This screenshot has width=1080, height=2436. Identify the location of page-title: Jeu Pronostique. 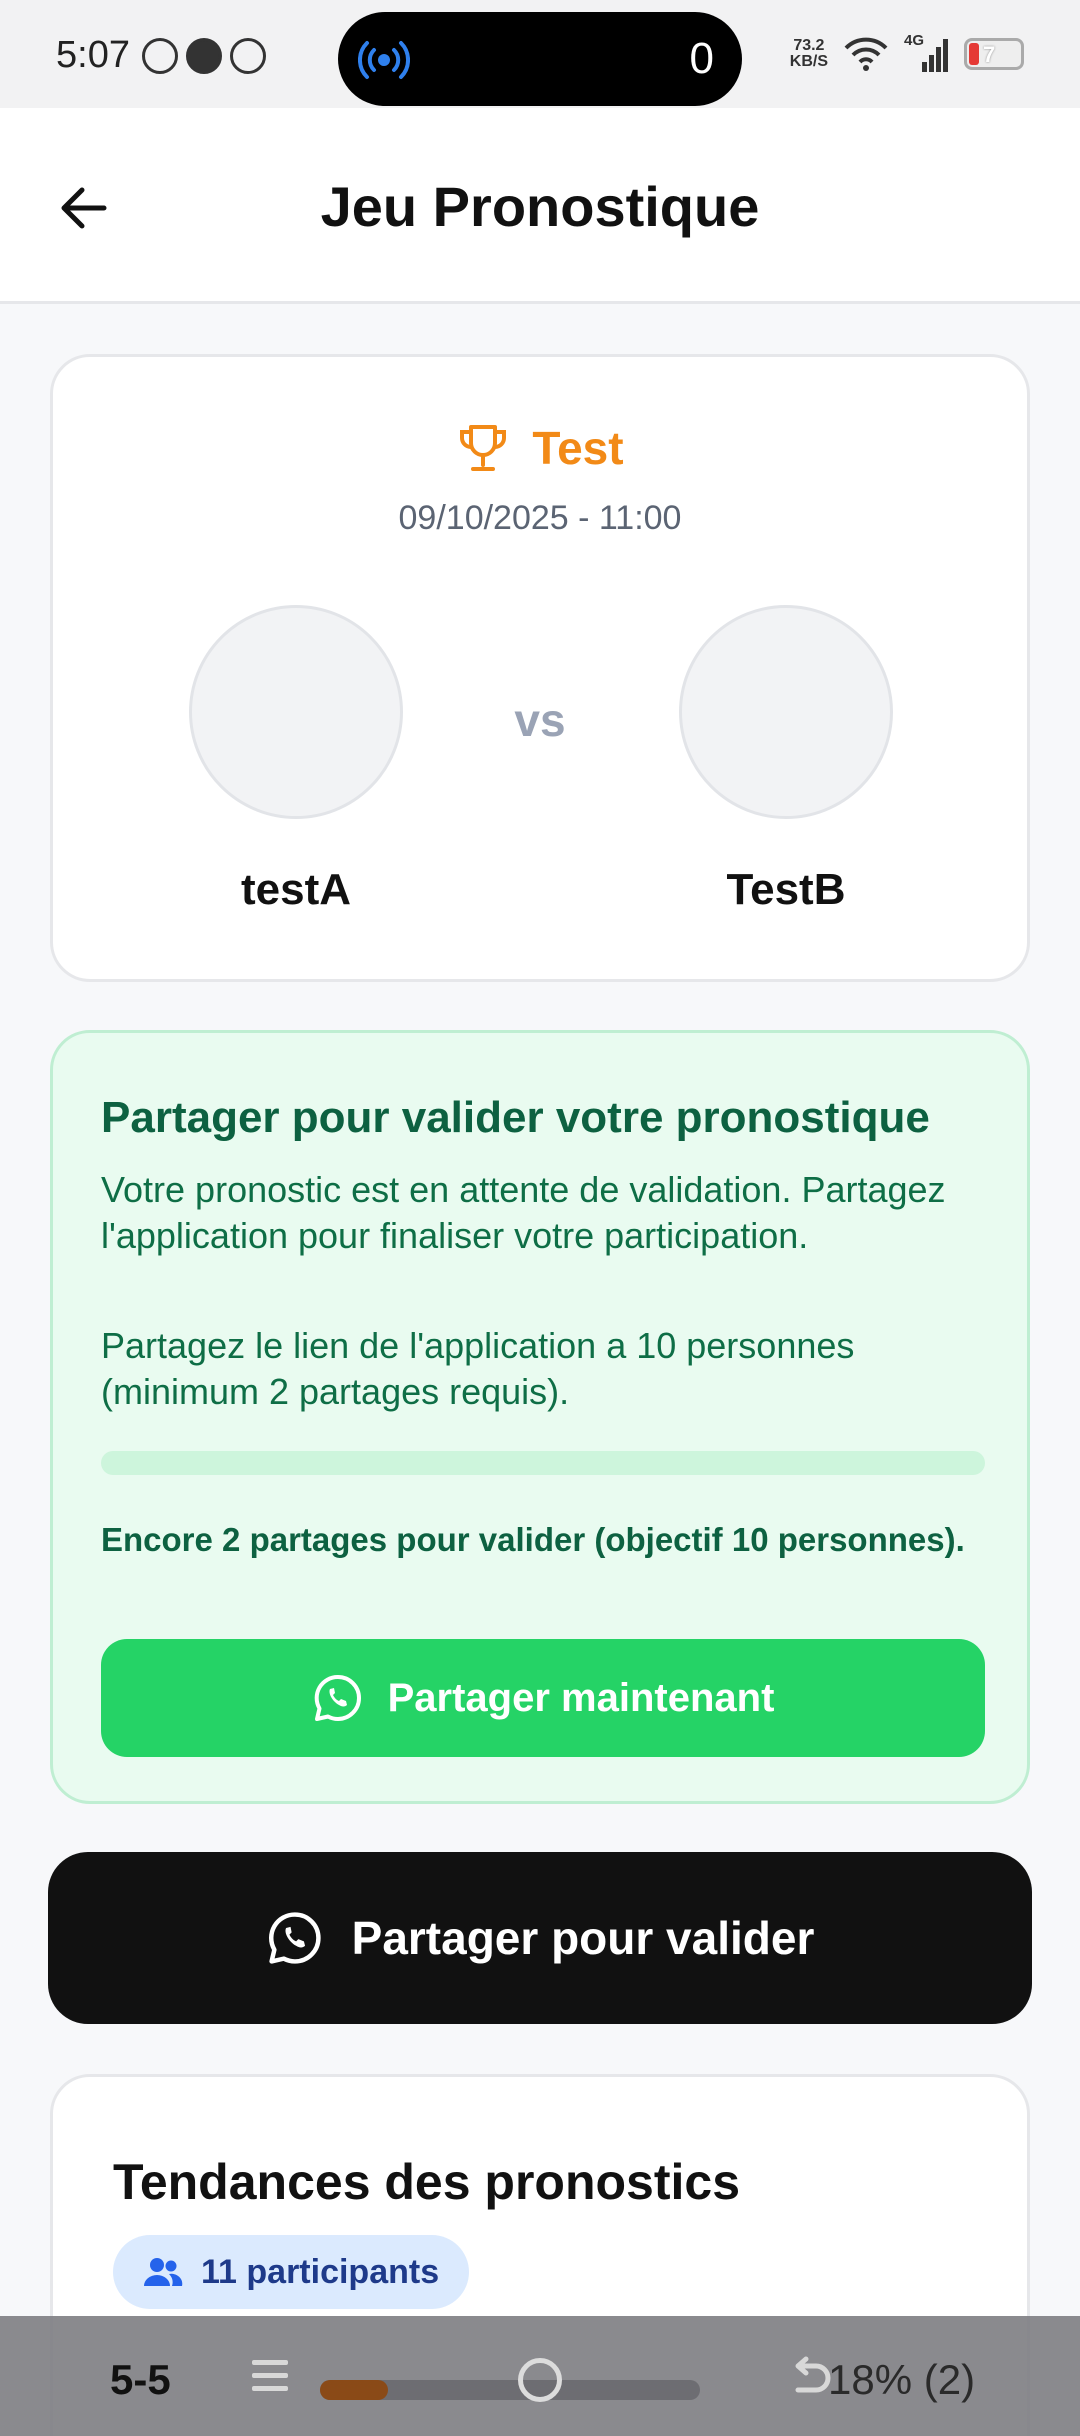
(540, 206).